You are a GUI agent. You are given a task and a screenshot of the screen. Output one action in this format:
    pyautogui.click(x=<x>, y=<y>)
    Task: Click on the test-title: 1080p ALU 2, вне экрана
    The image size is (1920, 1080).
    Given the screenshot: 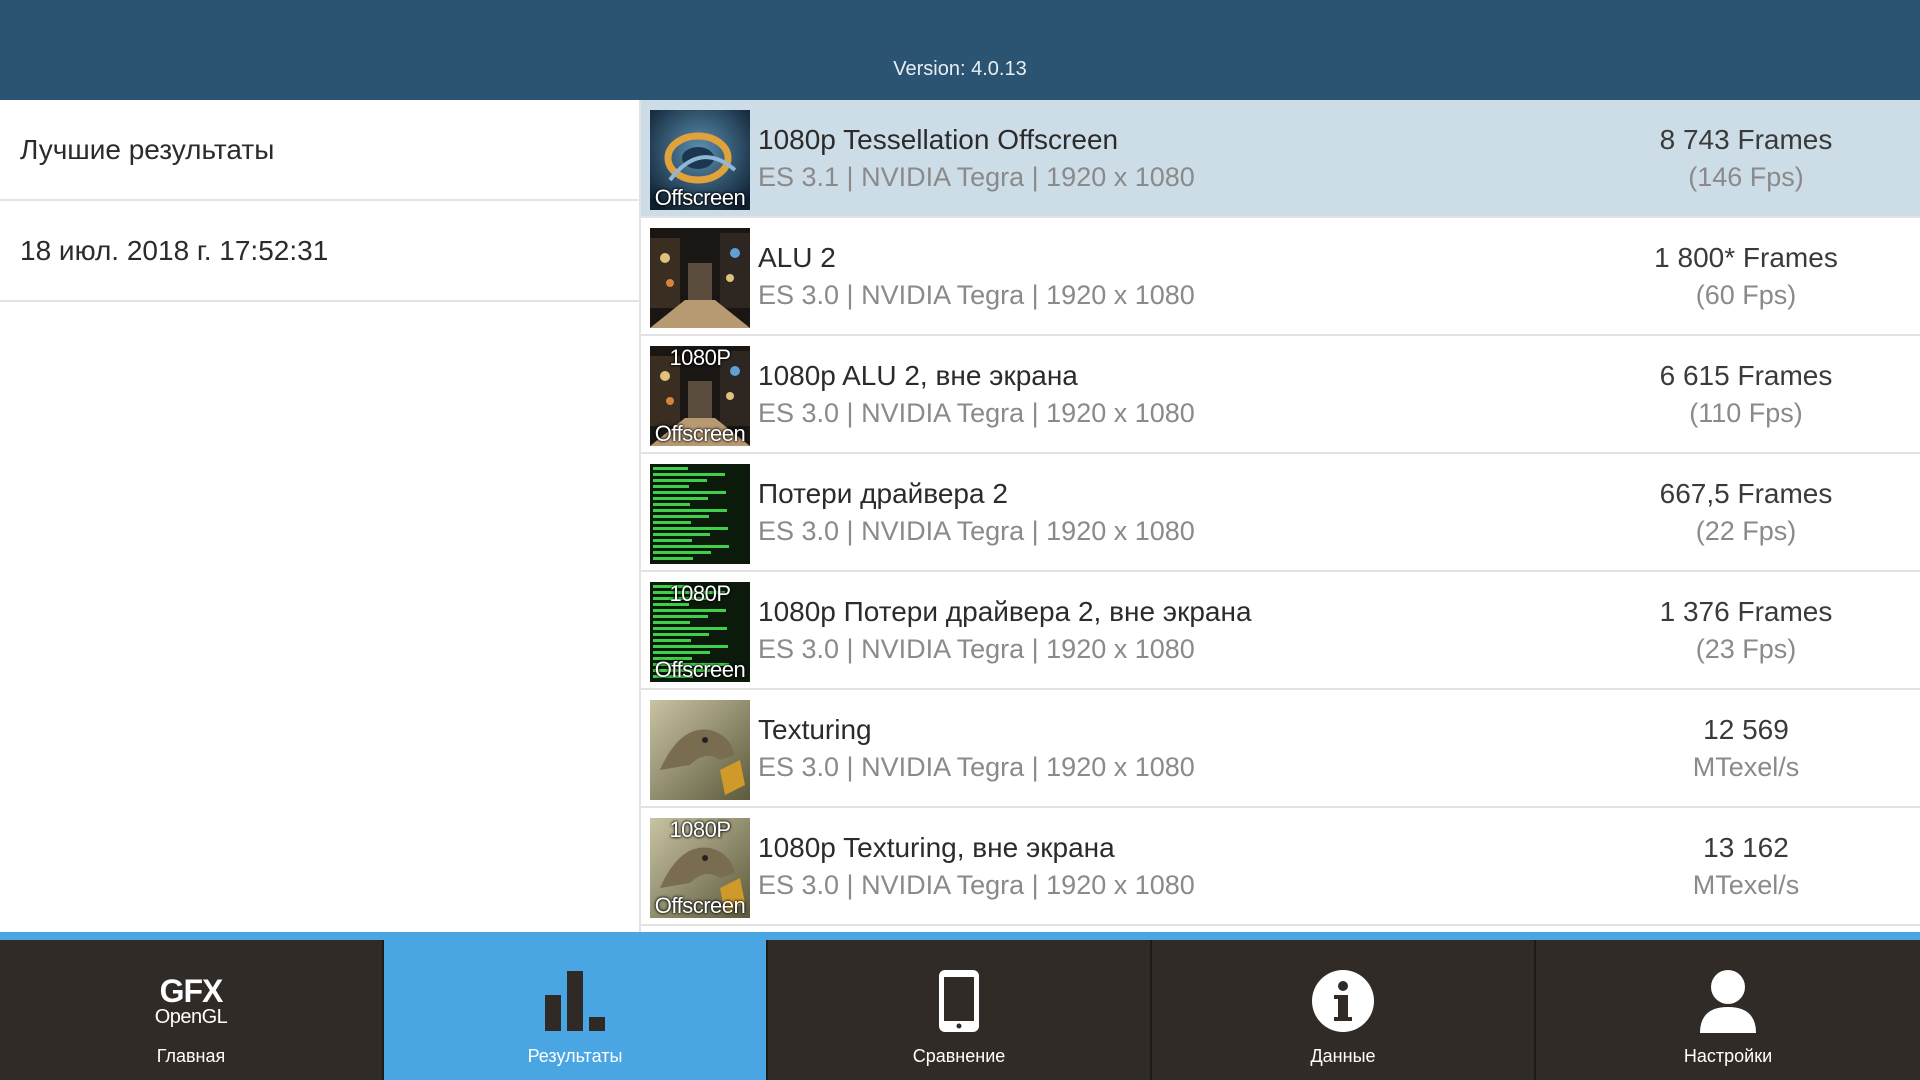 What is the action you would take?
    pyautogui.click(x=918, y=375)
    